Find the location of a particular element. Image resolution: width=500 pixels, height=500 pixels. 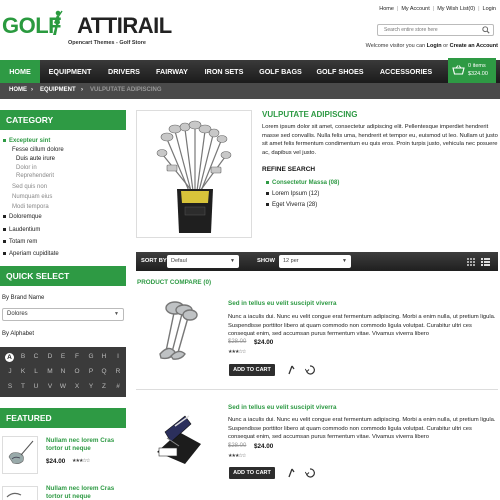

alpha-letter: Q is located at coordinates (104, 371).